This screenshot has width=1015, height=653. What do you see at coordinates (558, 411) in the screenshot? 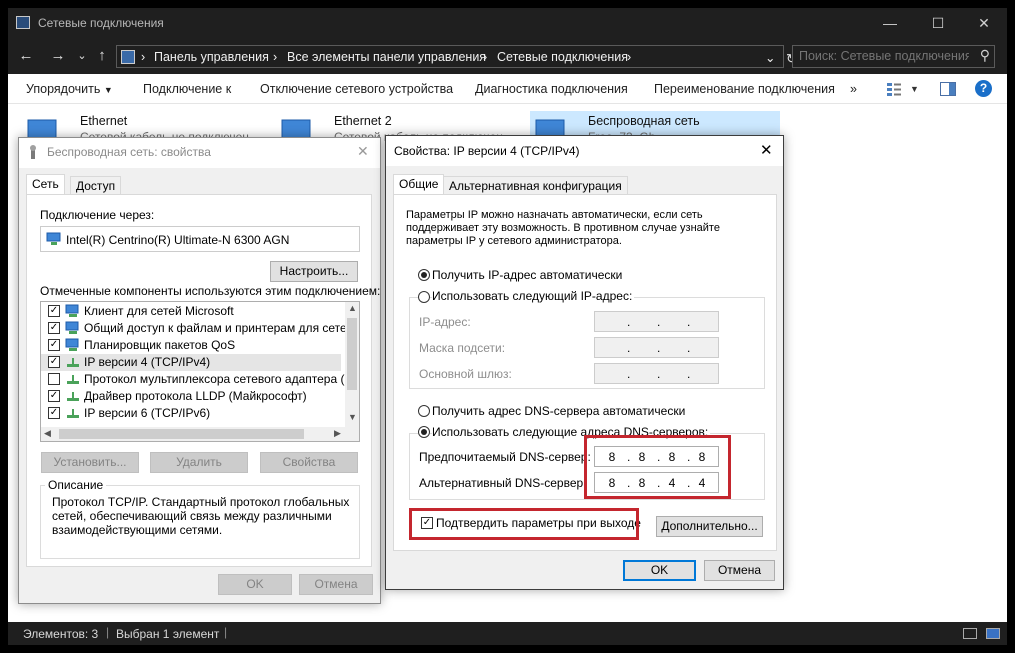
I see `auto-dns-label: Получить адрес DNS-сервера автоматически` at bounding box center [558, 411].